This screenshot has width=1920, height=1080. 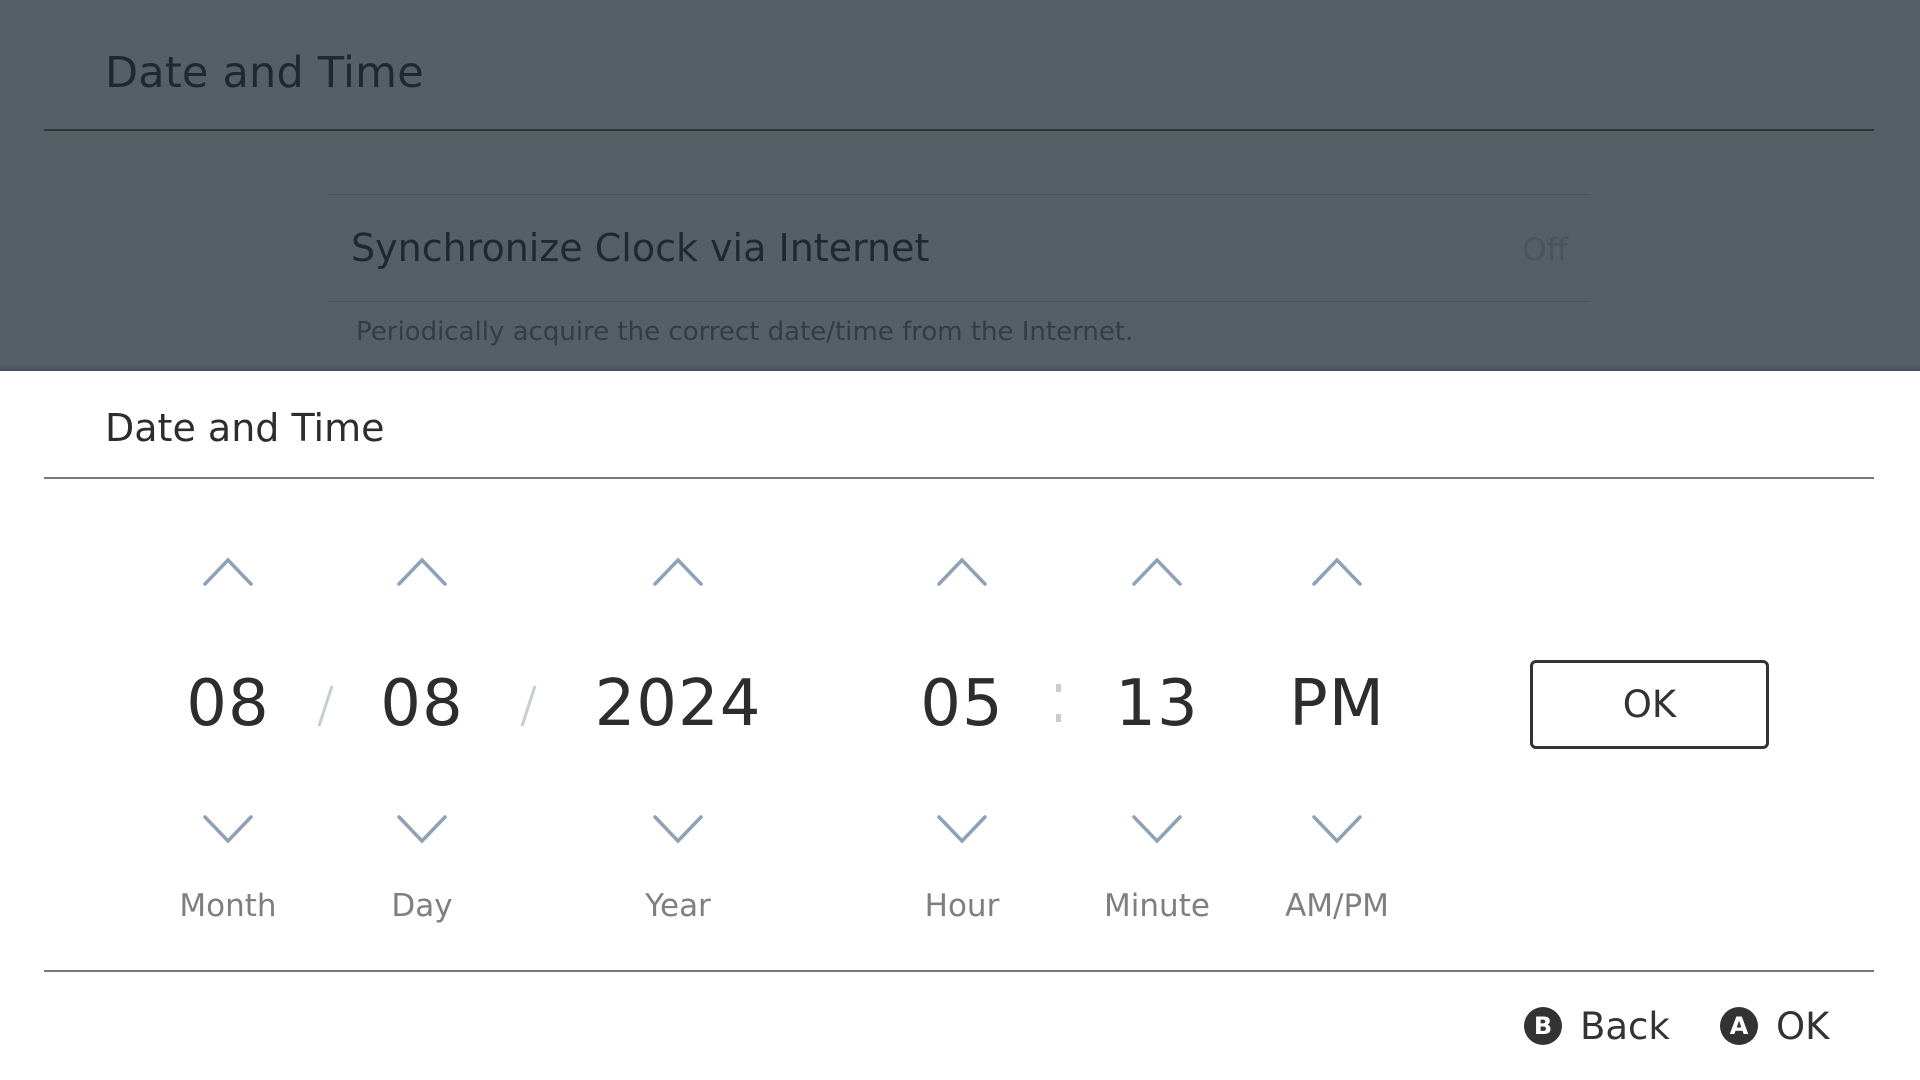 I want to click on minute-picker: 13 Minute, so click(x=1157, y=745).